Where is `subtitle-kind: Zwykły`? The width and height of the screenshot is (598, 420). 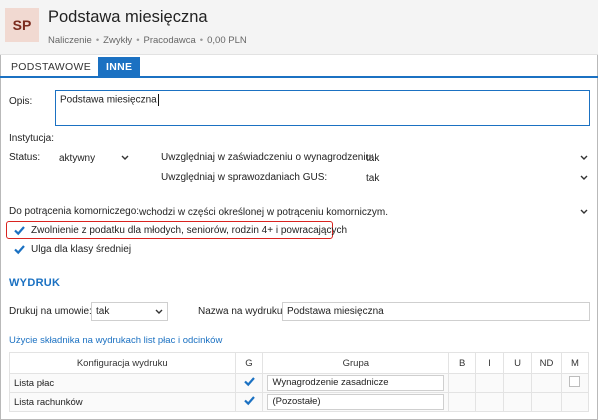
subtitle-kind: Zwykły is located at coordinates (118, 40).